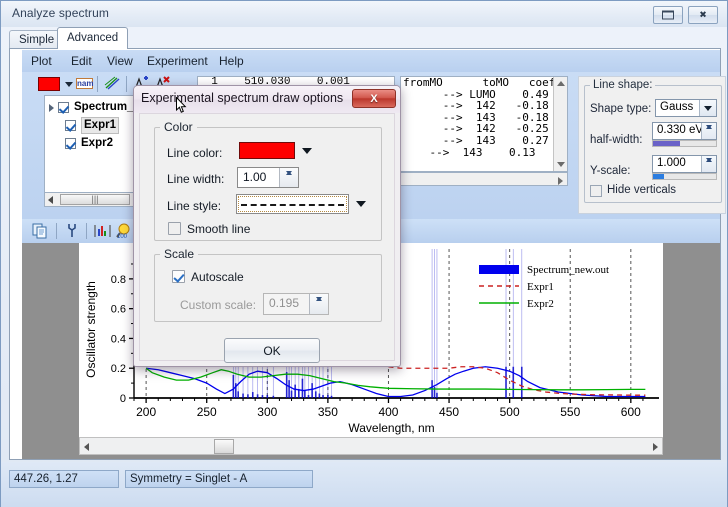 The width and height of the screenshot is (728, 507). I want to click on svg-text: 0.2, so click(118, 369).